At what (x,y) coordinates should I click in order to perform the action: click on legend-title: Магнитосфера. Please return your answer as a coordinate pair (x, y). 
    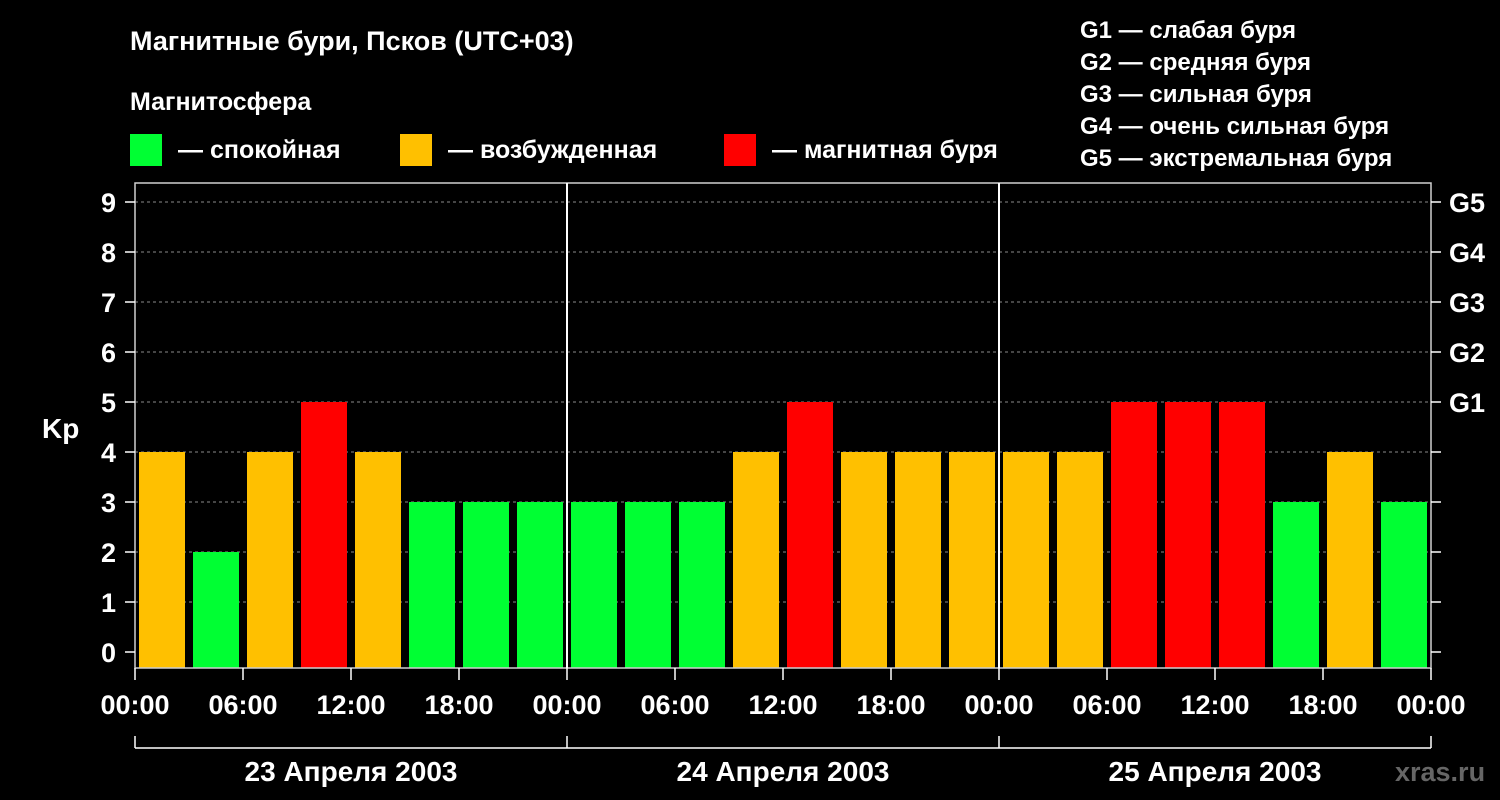
    Looking at the image, I should click on (221, 102).